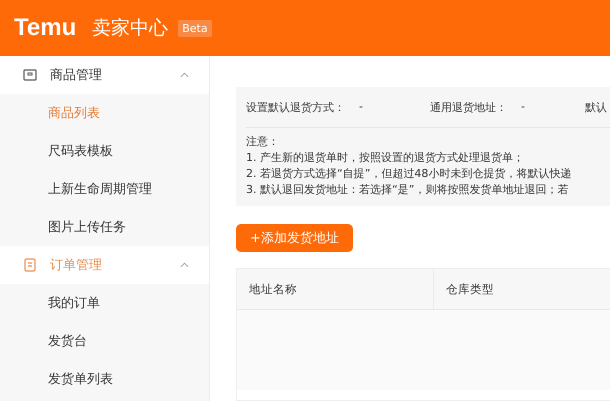 This screenshot has height=401, width=610. I want to click on beta-badge: Beta, so click(195, 28).